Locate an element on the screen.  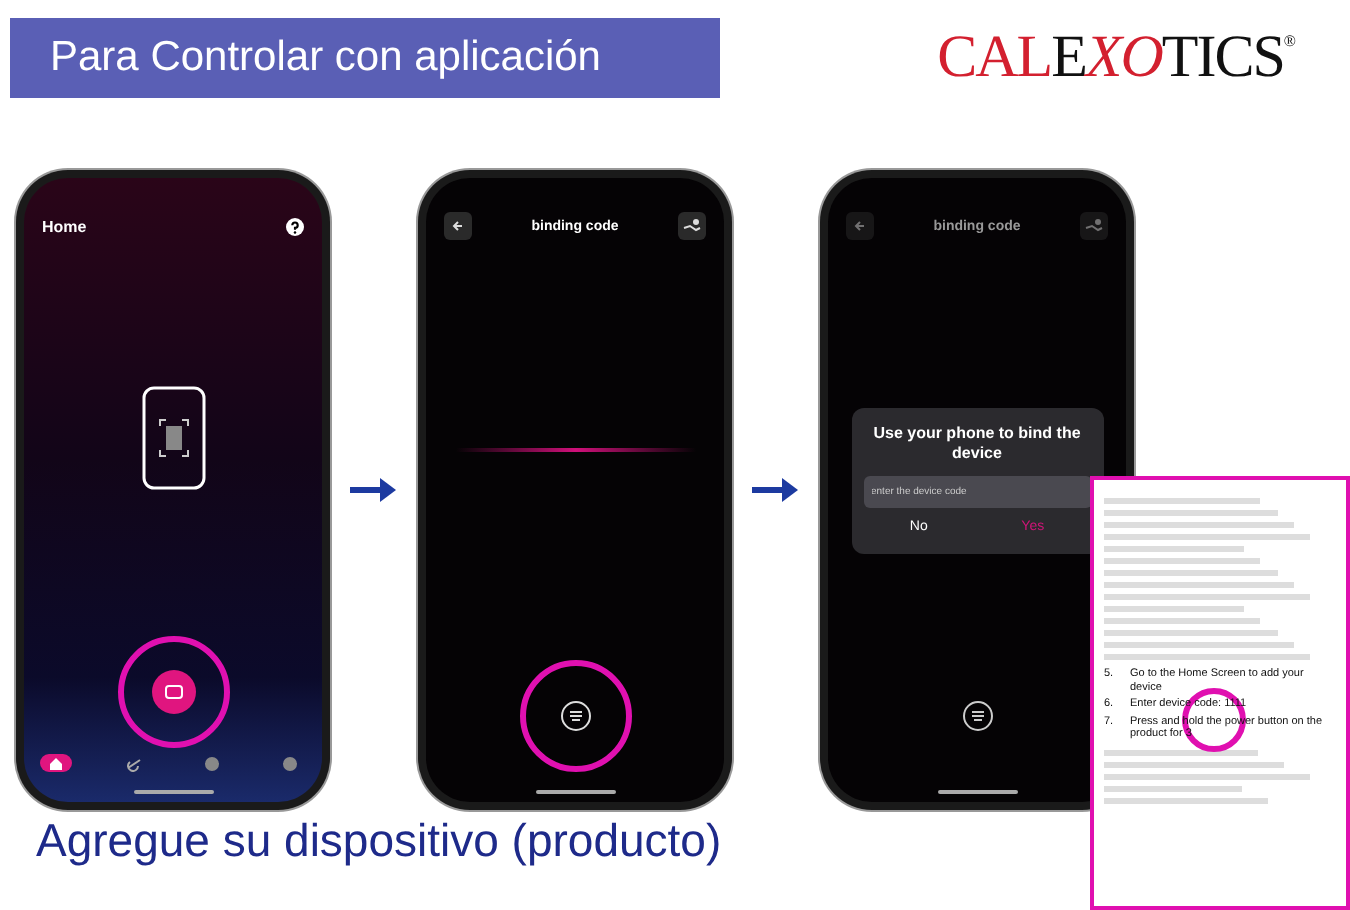
phone-scan-icon is located at coordinates (173, 438).